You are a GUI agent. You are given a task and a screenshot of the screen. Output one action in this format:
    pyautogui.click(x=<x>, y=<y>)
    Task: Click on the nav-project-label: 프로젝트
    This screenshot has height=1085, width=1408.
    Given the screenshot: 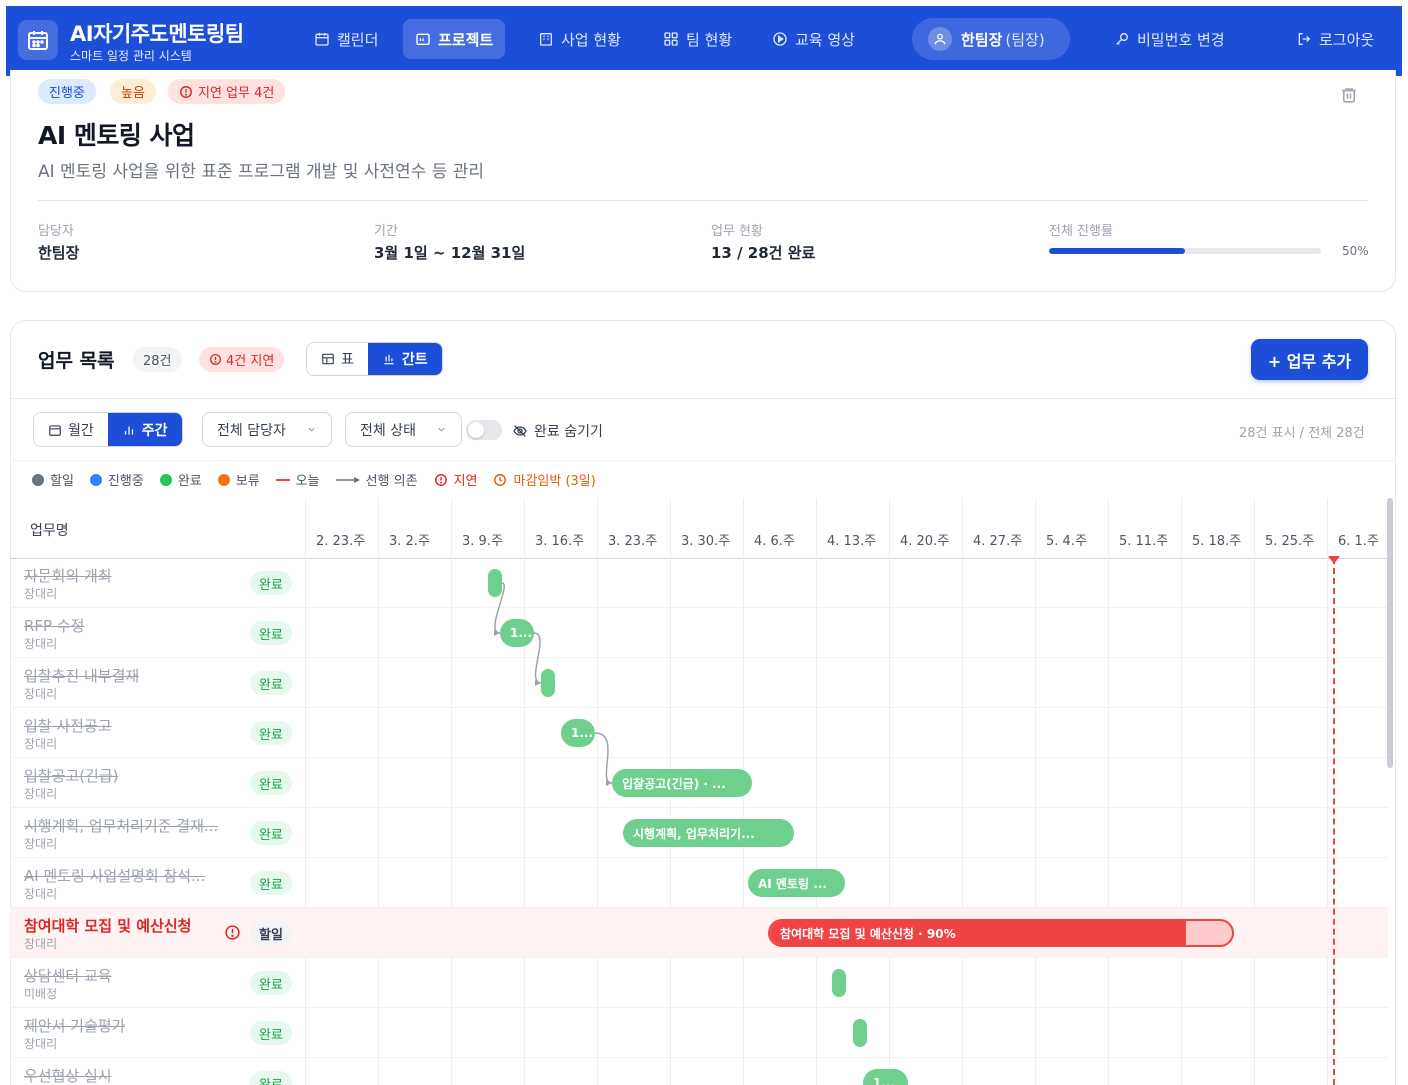 What is the action you would take?
    pyautogui.click(x=466, y=39)
    